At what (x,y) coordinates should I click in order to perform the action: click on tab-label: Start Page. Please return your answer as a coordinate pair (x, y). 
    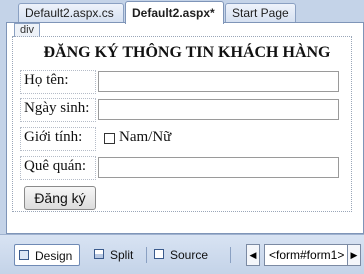
    Looking at the image, I should click on (260, 13).